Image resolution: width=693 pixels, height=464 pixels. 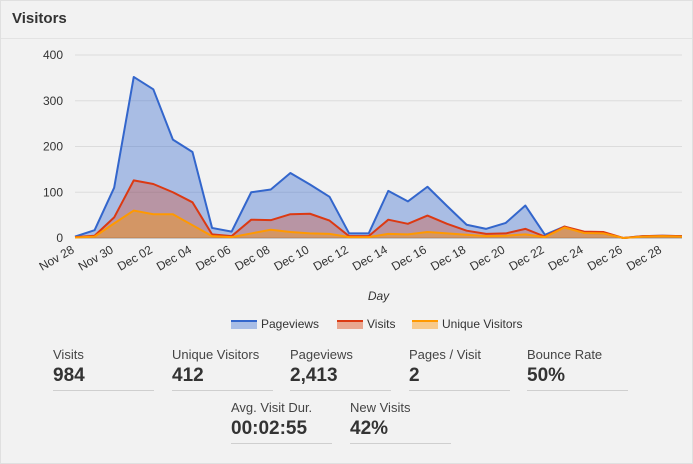 What do you see at coordinates (644, 257) in the screenshot?
I see `x-tick-label: Dec 28` at bounding box center [644, 257].